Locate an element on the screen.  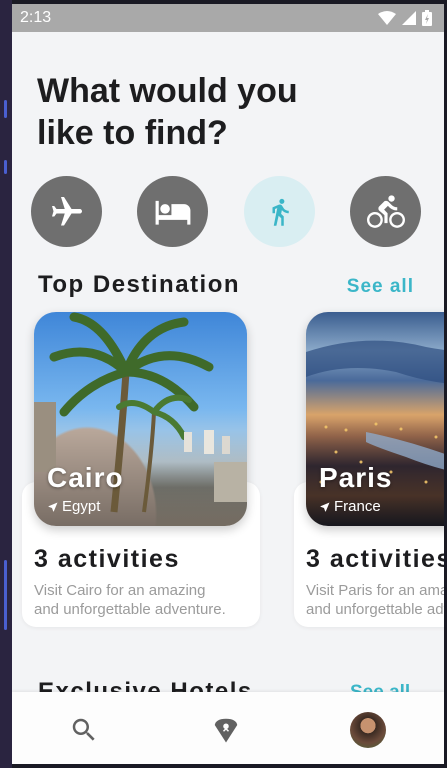
country-name: Egypt is located at coordinates (81, 506).